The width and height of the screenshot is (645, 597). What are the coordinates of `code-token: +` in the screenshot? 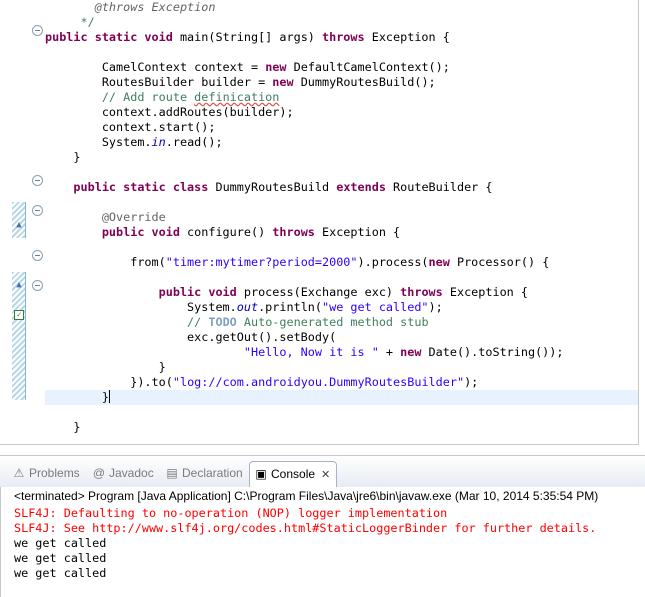 It's located at (389, 352).